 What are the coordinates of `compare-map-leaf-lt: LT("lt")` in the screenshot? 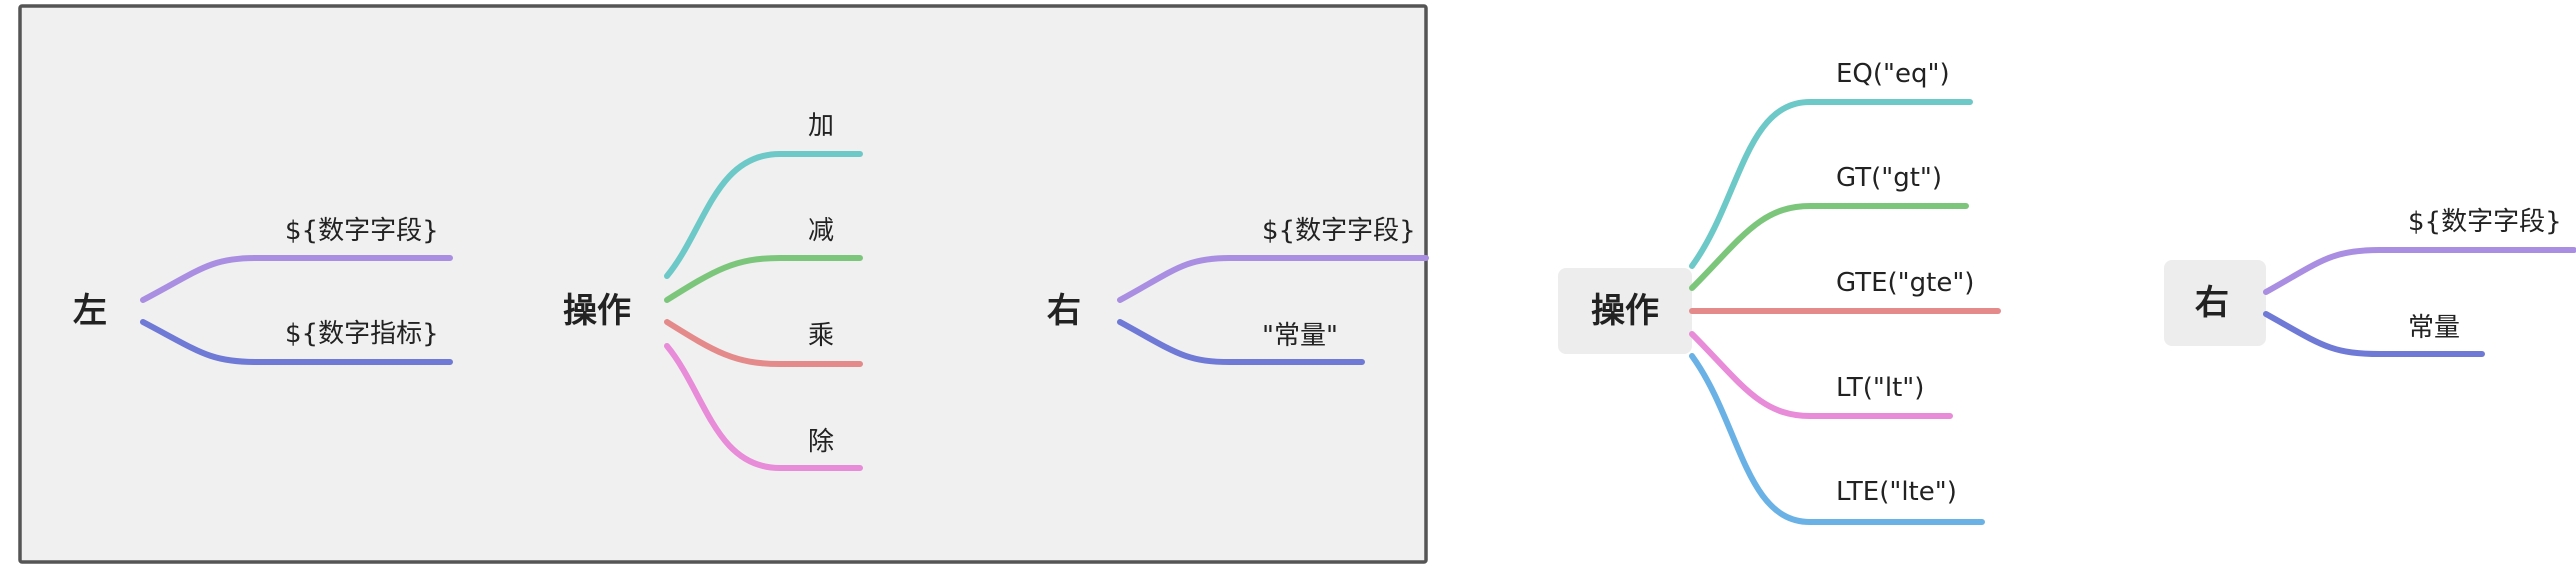 It's located at (1880, 388).